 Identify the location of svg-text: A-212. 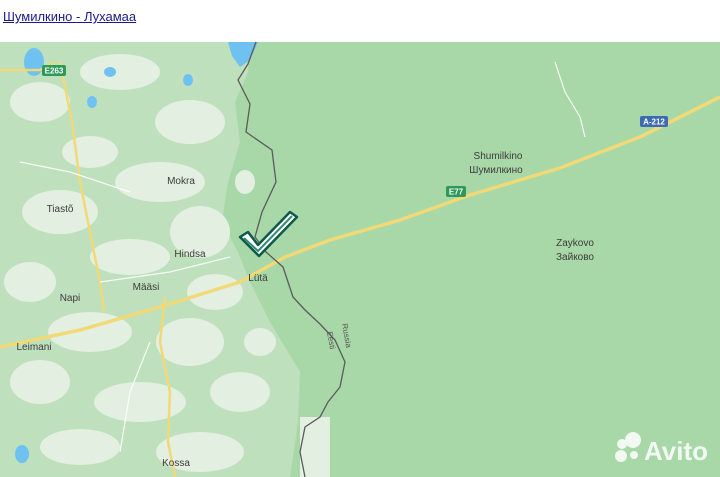
(654, 122).